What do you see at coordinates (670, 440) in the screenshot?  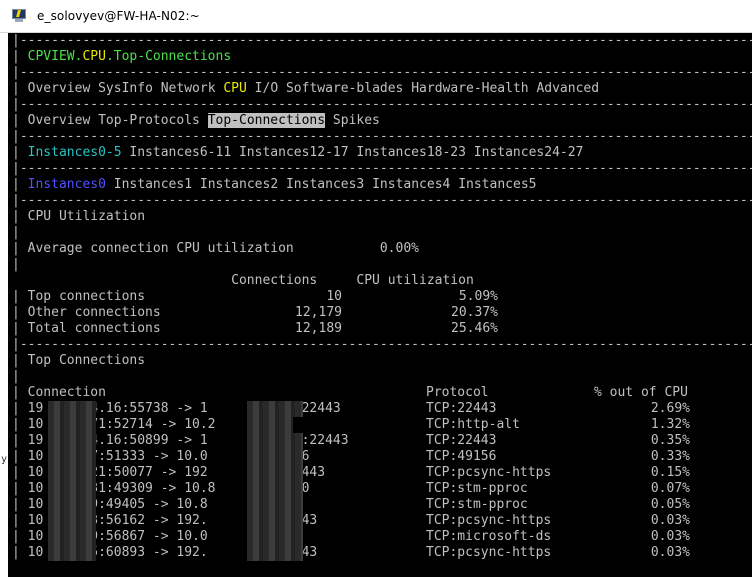 I see `connection-cpu-pct: 0.35%` at bounding box center [670, 440].